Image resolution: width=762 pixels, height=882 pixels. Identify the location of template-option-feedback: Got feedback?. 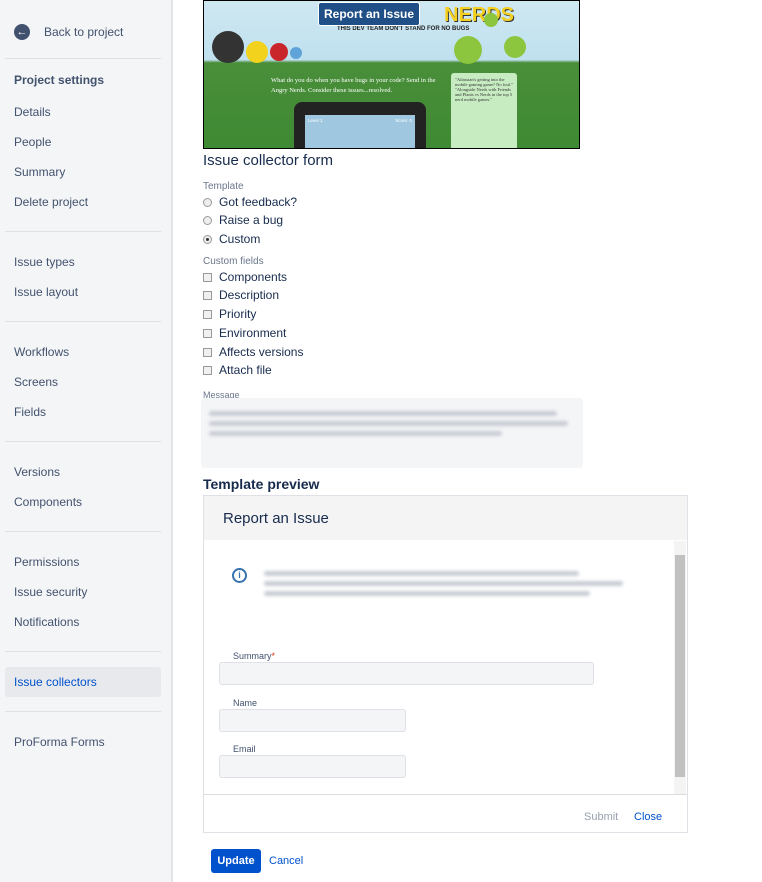
(250, 202).